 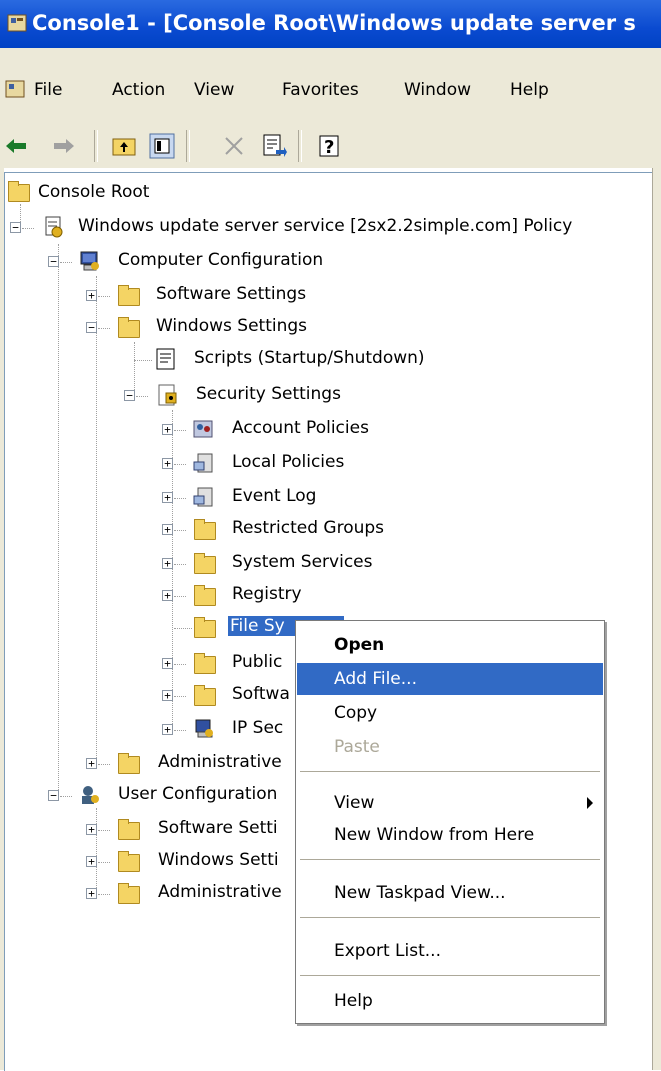 I want to click on menu-action: Action, so click(x=138, y=90).